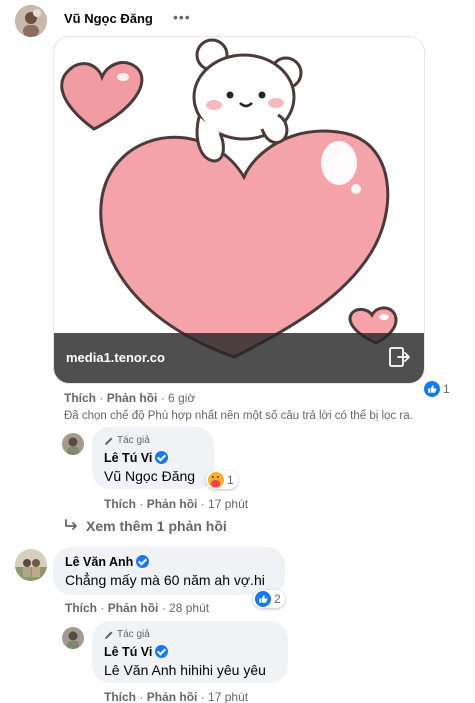  What do you see at coordinates (107, 562) in the screenshot?
I see `comment-author: Lê Văn Anh` at bounding box center [107, 562].